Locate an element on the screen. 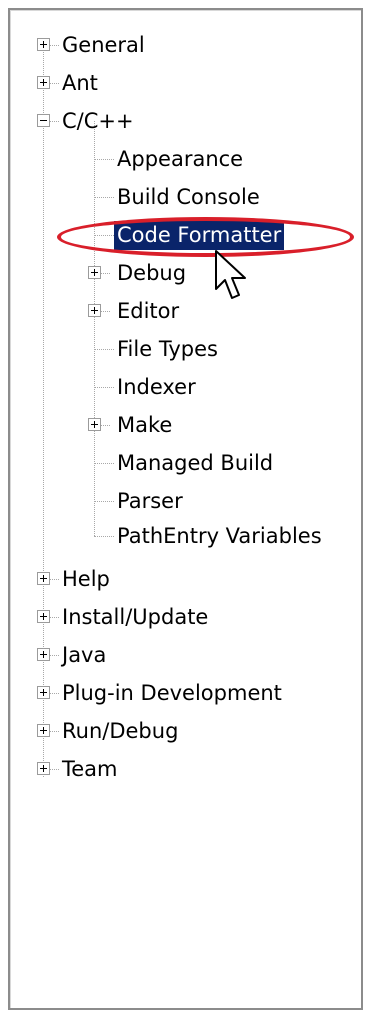 The height and width of the screenshot is (1021, 375). minus-box-icon is located at coordinates (43, 120).